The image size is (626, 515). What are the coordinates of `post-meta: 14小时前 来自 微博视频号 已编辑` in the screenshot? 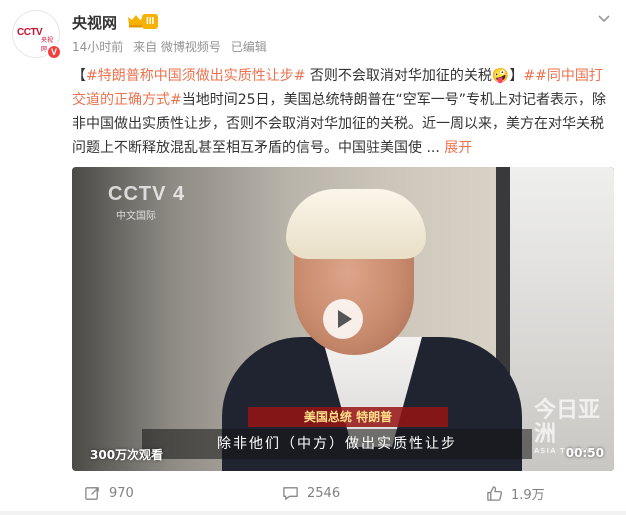 It's located at (172, 46).